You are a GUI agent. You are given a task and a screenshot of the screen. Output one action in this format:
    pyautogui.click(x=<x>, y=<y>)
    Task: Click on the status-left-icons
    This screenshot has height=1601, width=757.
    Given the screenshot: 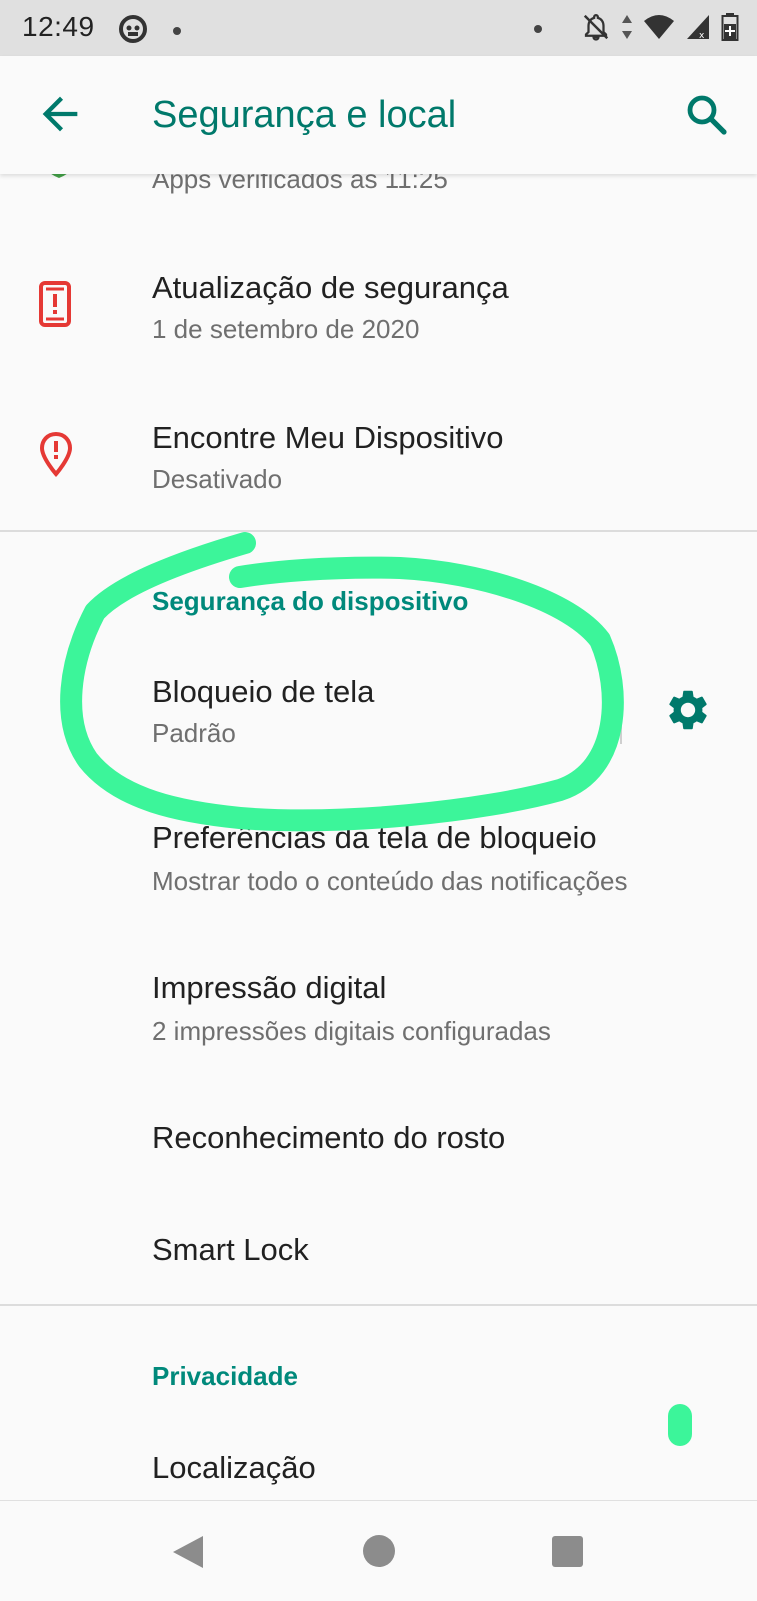 What is the action you would take?
    pyautogui.click(x=150, y=31)
    